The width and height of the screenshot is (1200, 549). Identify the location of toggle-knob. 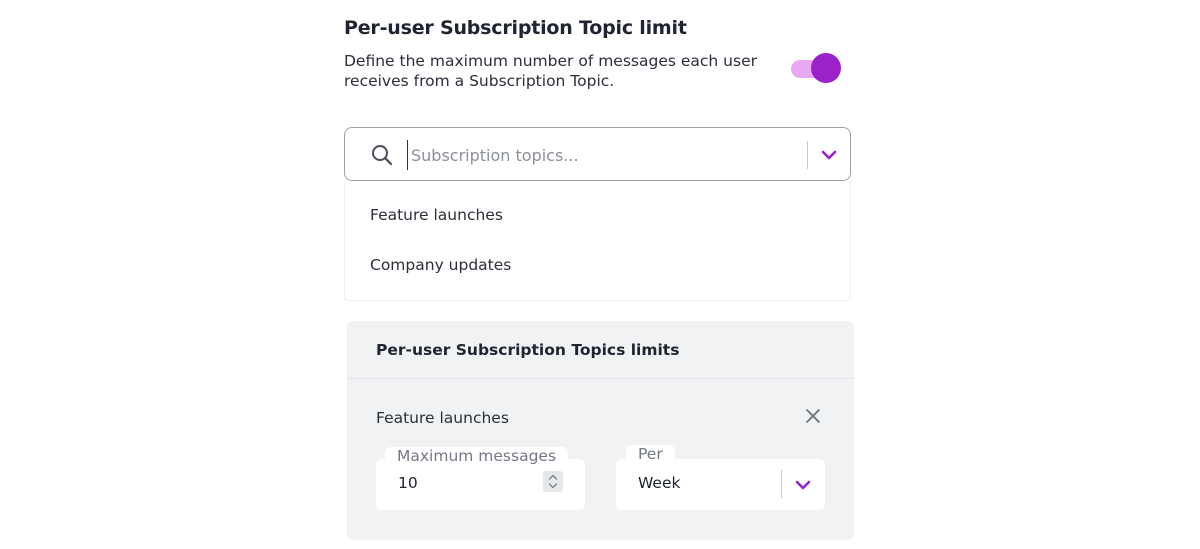
(826, 68).